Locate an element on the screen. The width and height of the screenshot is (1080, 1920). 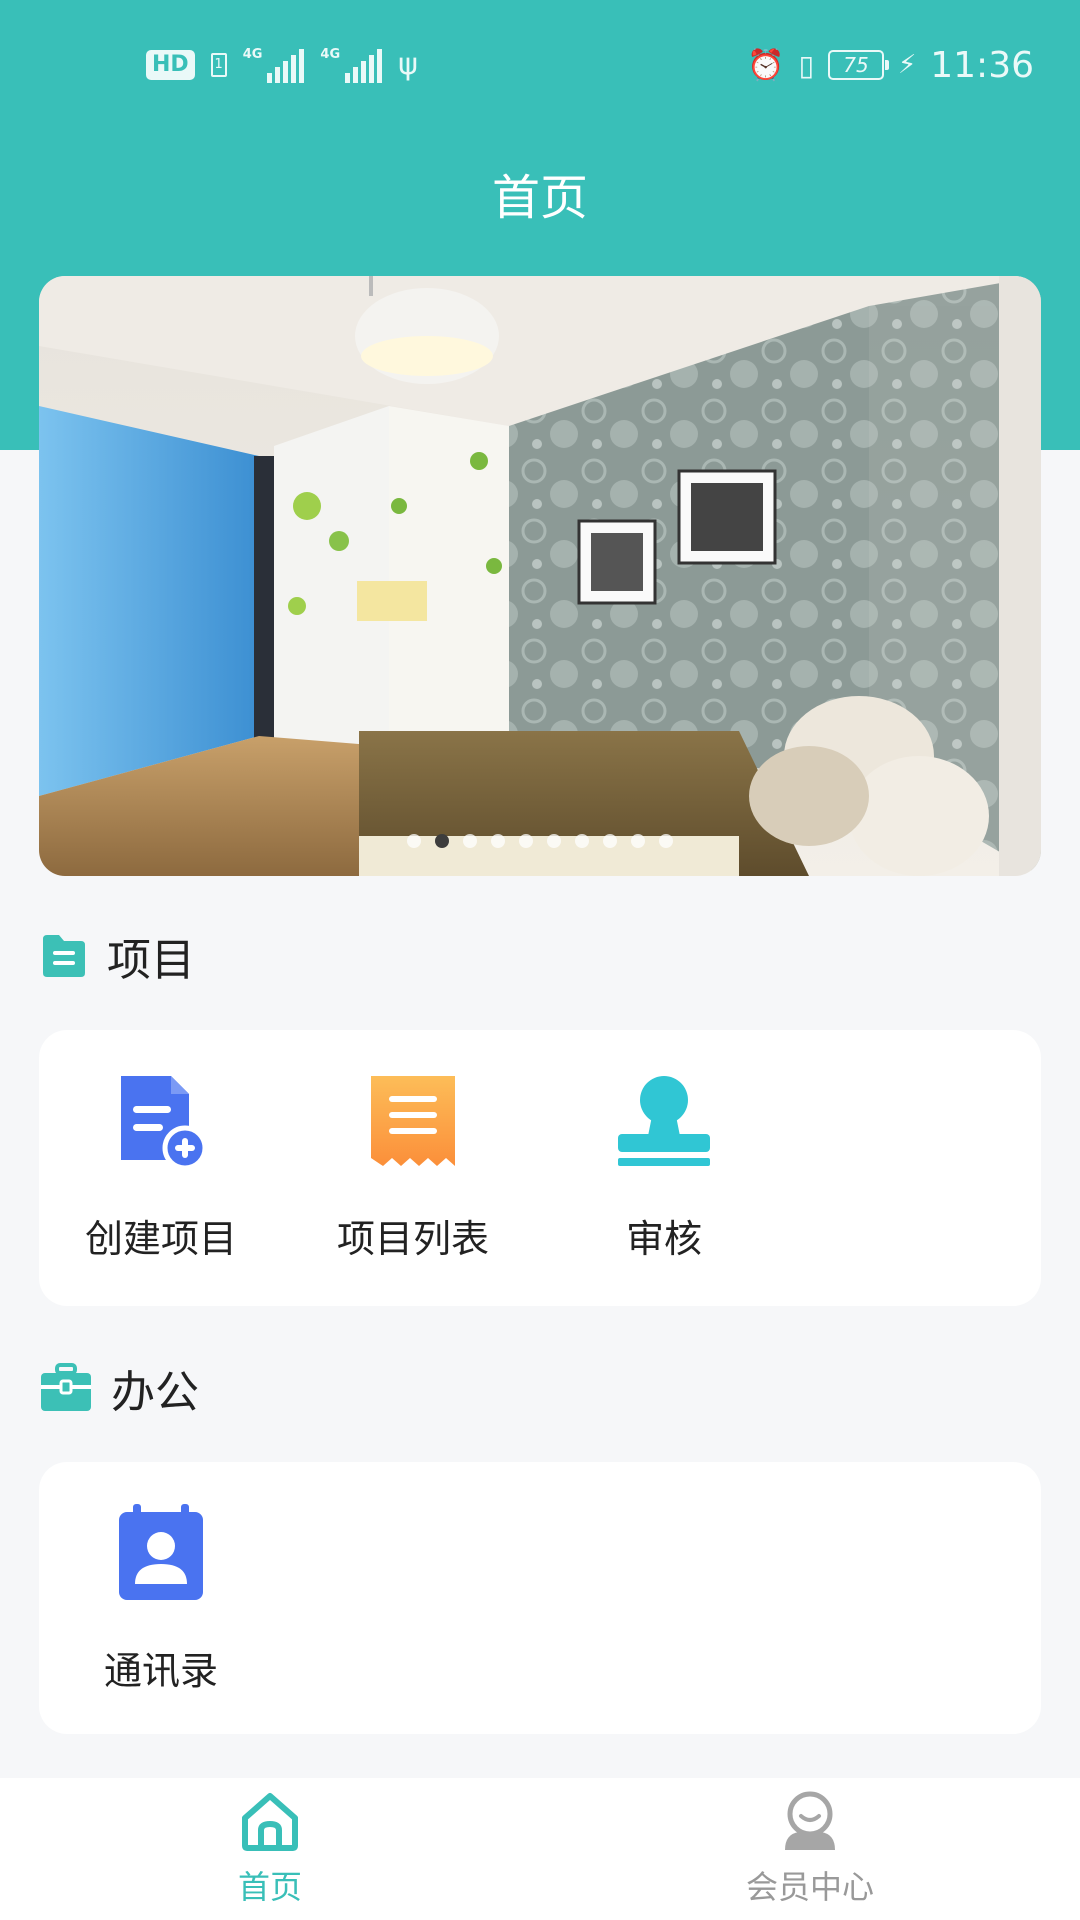
project-list-button: 项目列表 is located at coordinates (413, 1167).